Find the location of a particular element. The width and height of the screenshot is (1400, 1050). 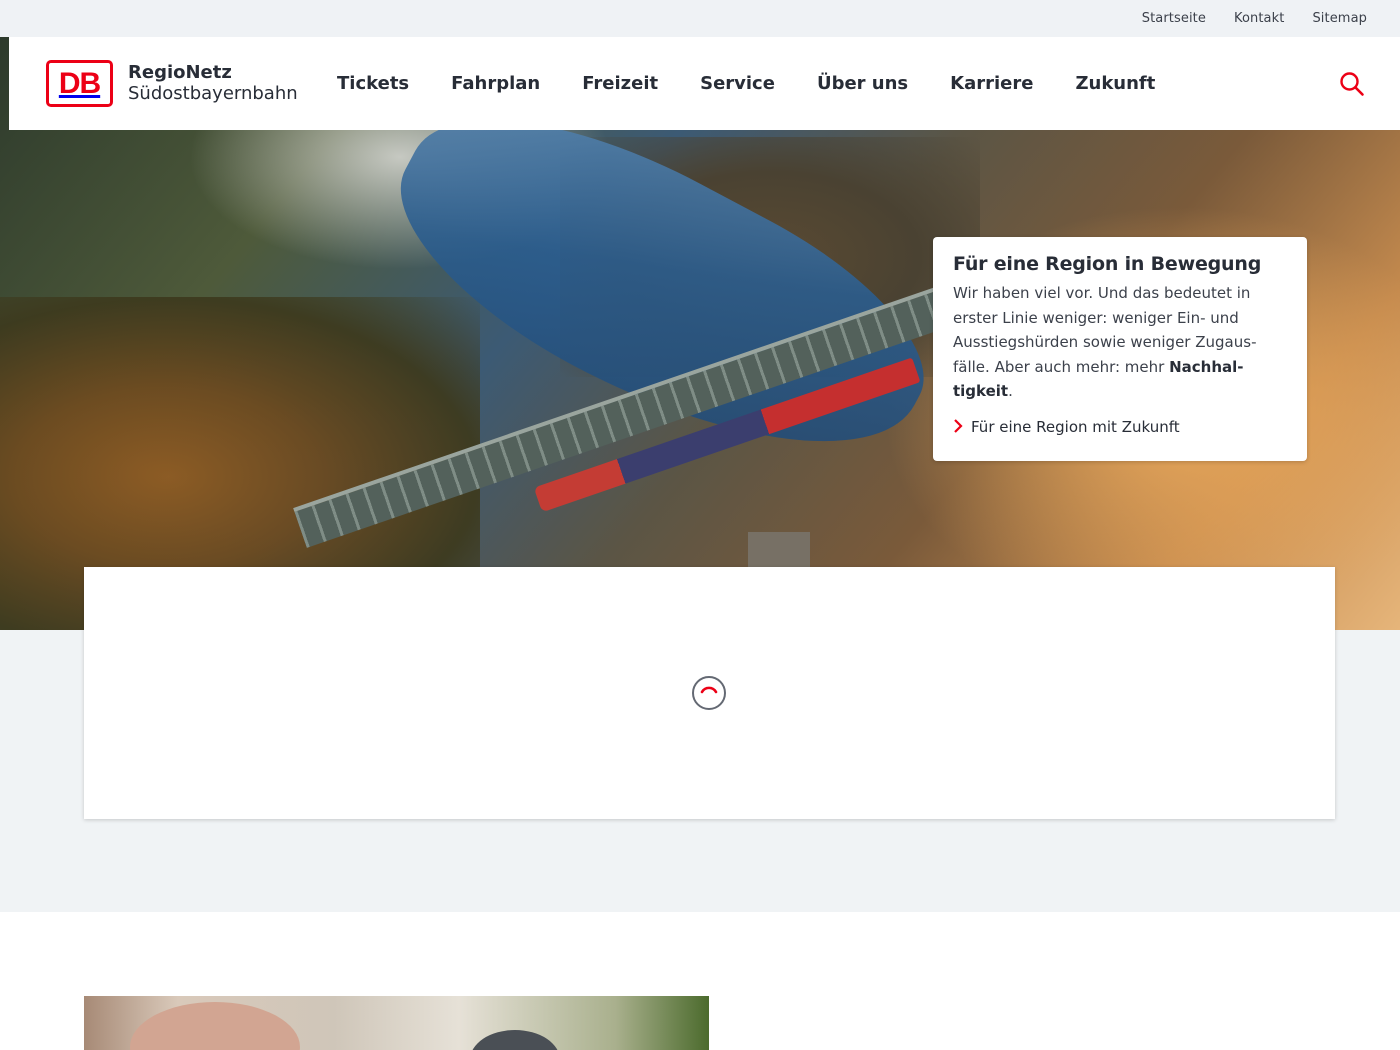

db-logo-text: DB is located at coordinates (79, 83).